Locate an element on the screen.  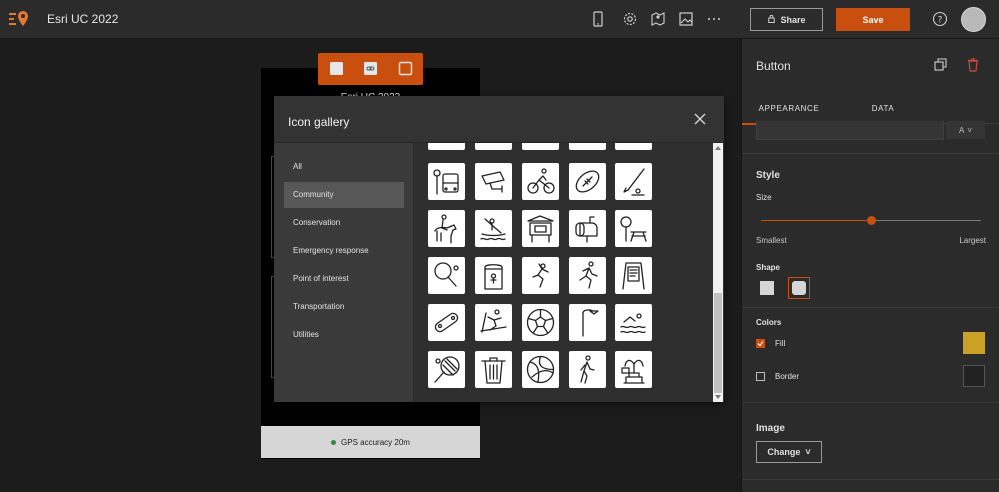
floating-toolbar is located at coordinates (370, 69).